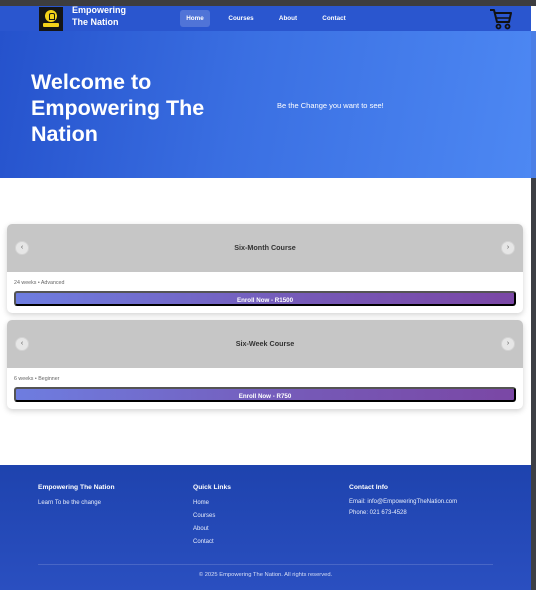 The width and height of the screenshot is (536, 590). I want to click on footer-quick-links: Quick Links Home Courses About Contact, so click(212, 516).